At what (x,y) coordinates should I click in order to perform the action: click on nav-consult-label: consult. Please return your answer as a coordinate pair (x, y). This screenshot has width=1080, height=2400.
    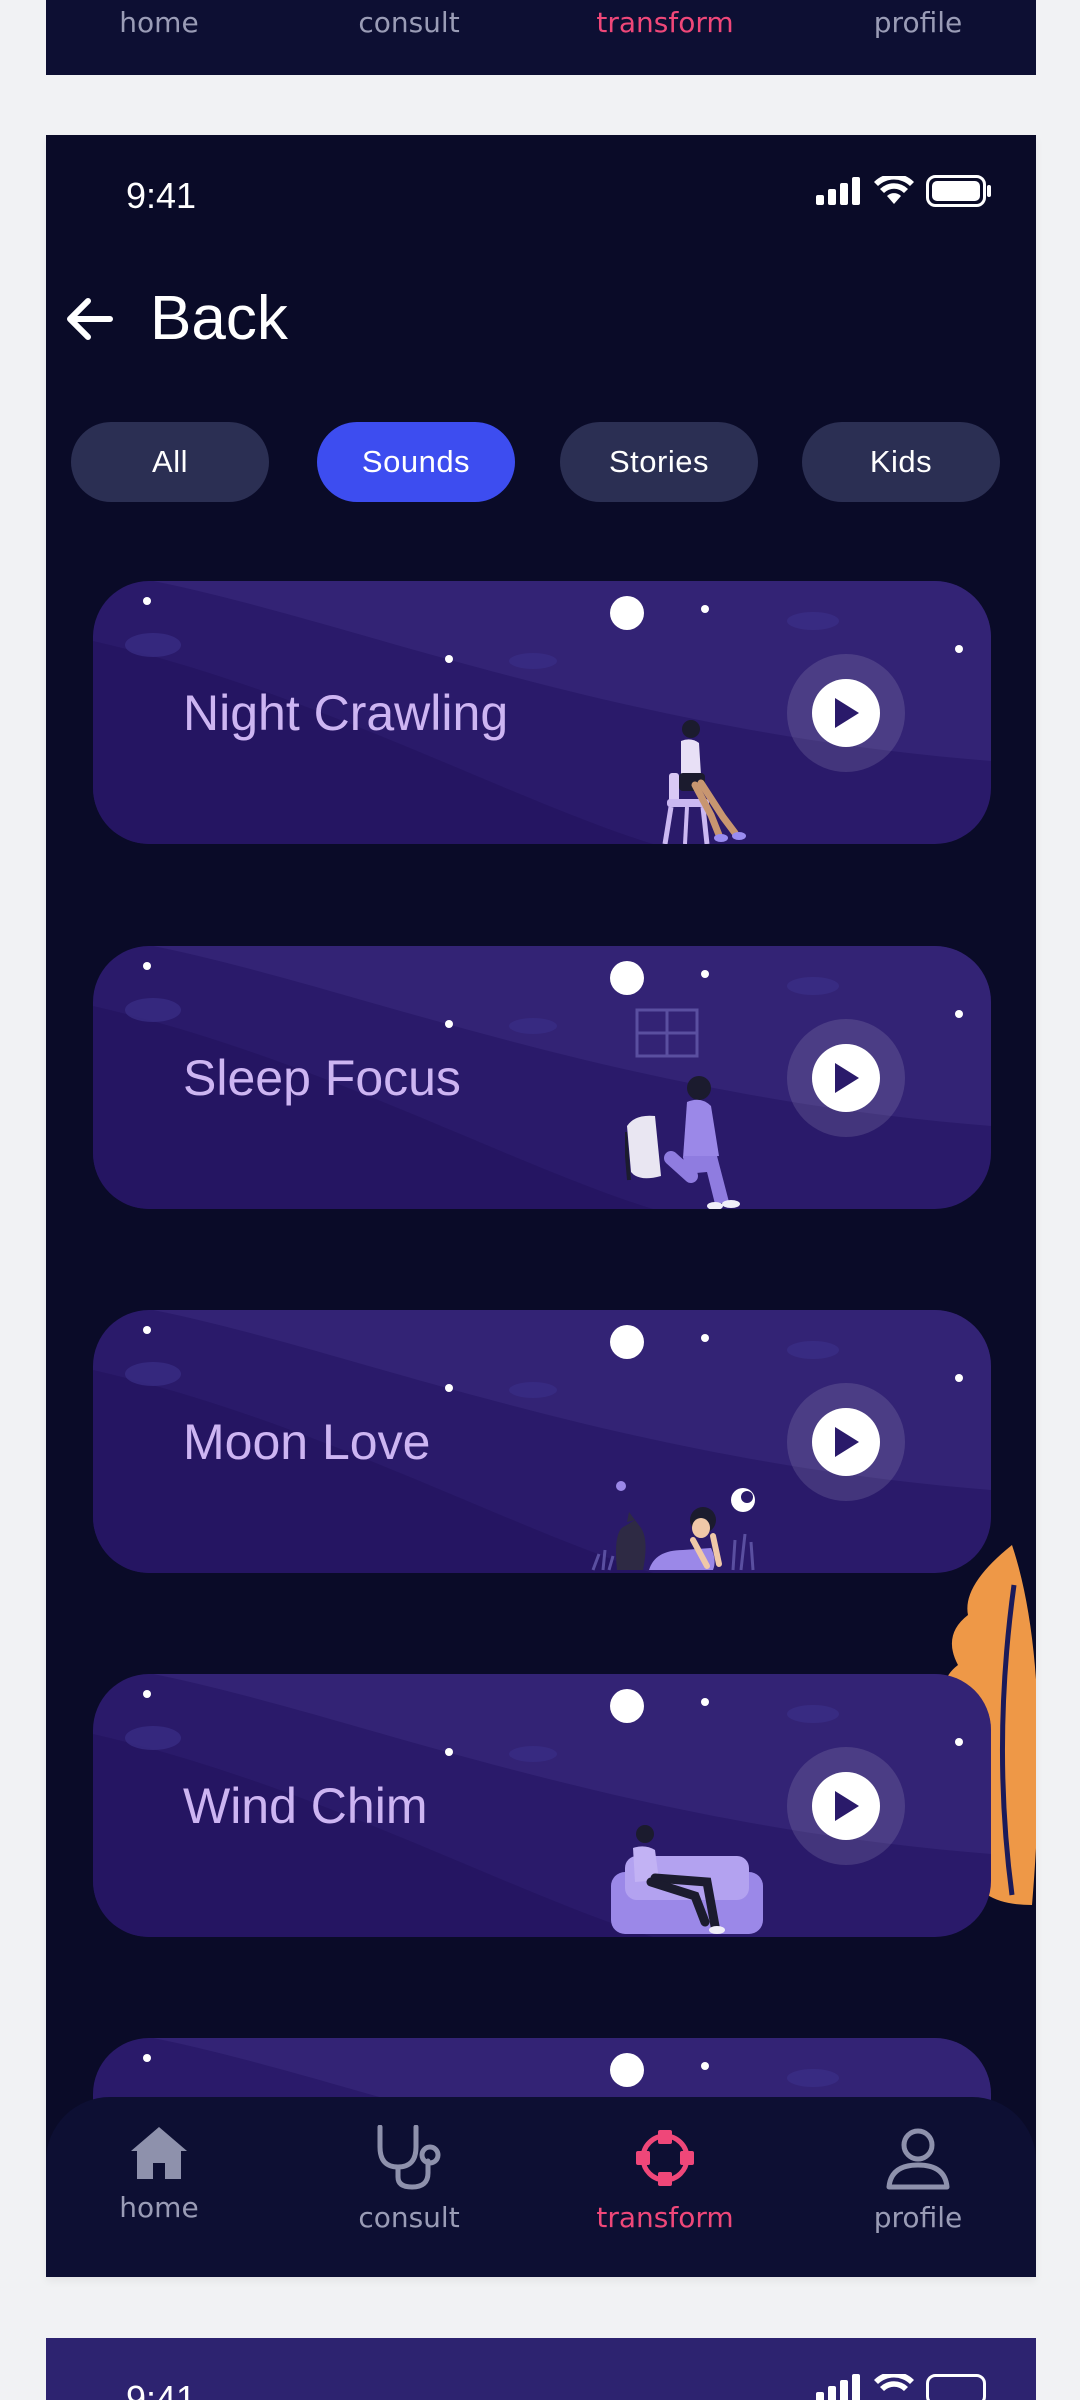
    Looking at the image, I should click on (409, 2217).